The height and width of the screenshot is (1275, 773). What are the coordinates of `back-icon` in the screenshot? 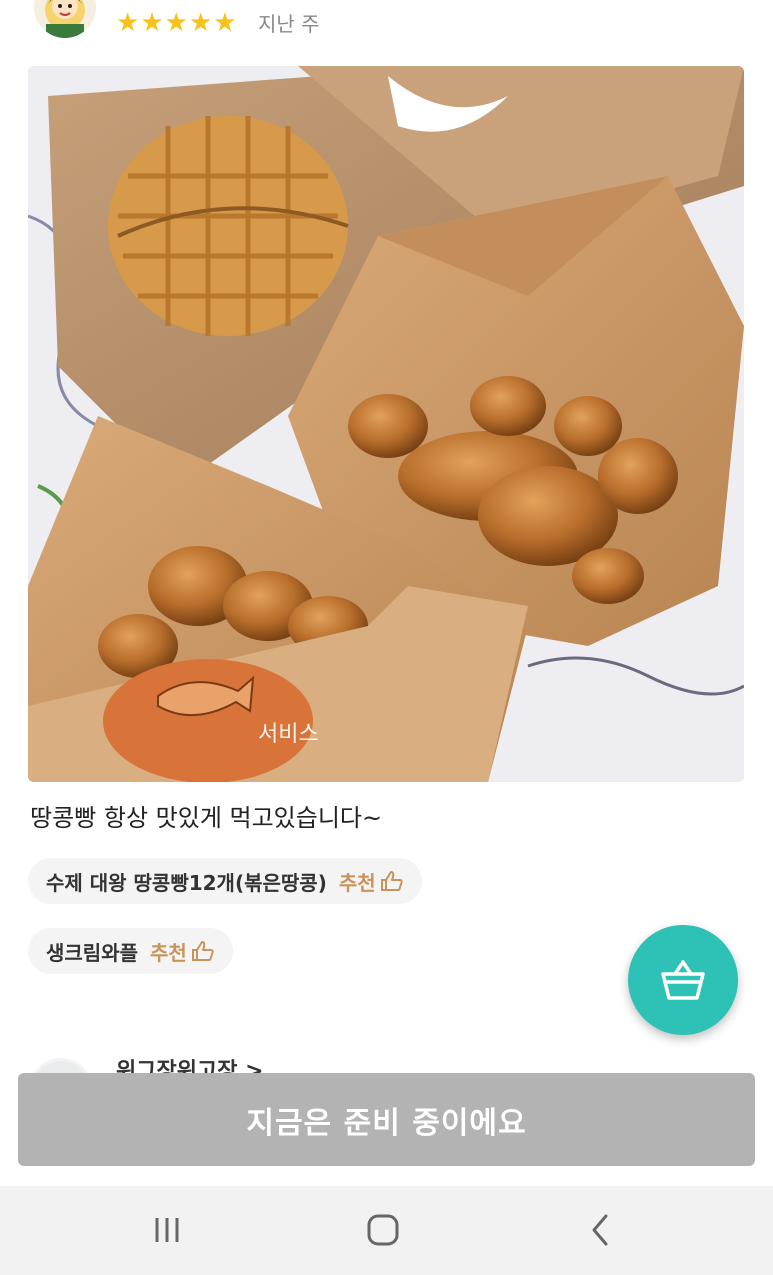 It's located at (600, 1230).